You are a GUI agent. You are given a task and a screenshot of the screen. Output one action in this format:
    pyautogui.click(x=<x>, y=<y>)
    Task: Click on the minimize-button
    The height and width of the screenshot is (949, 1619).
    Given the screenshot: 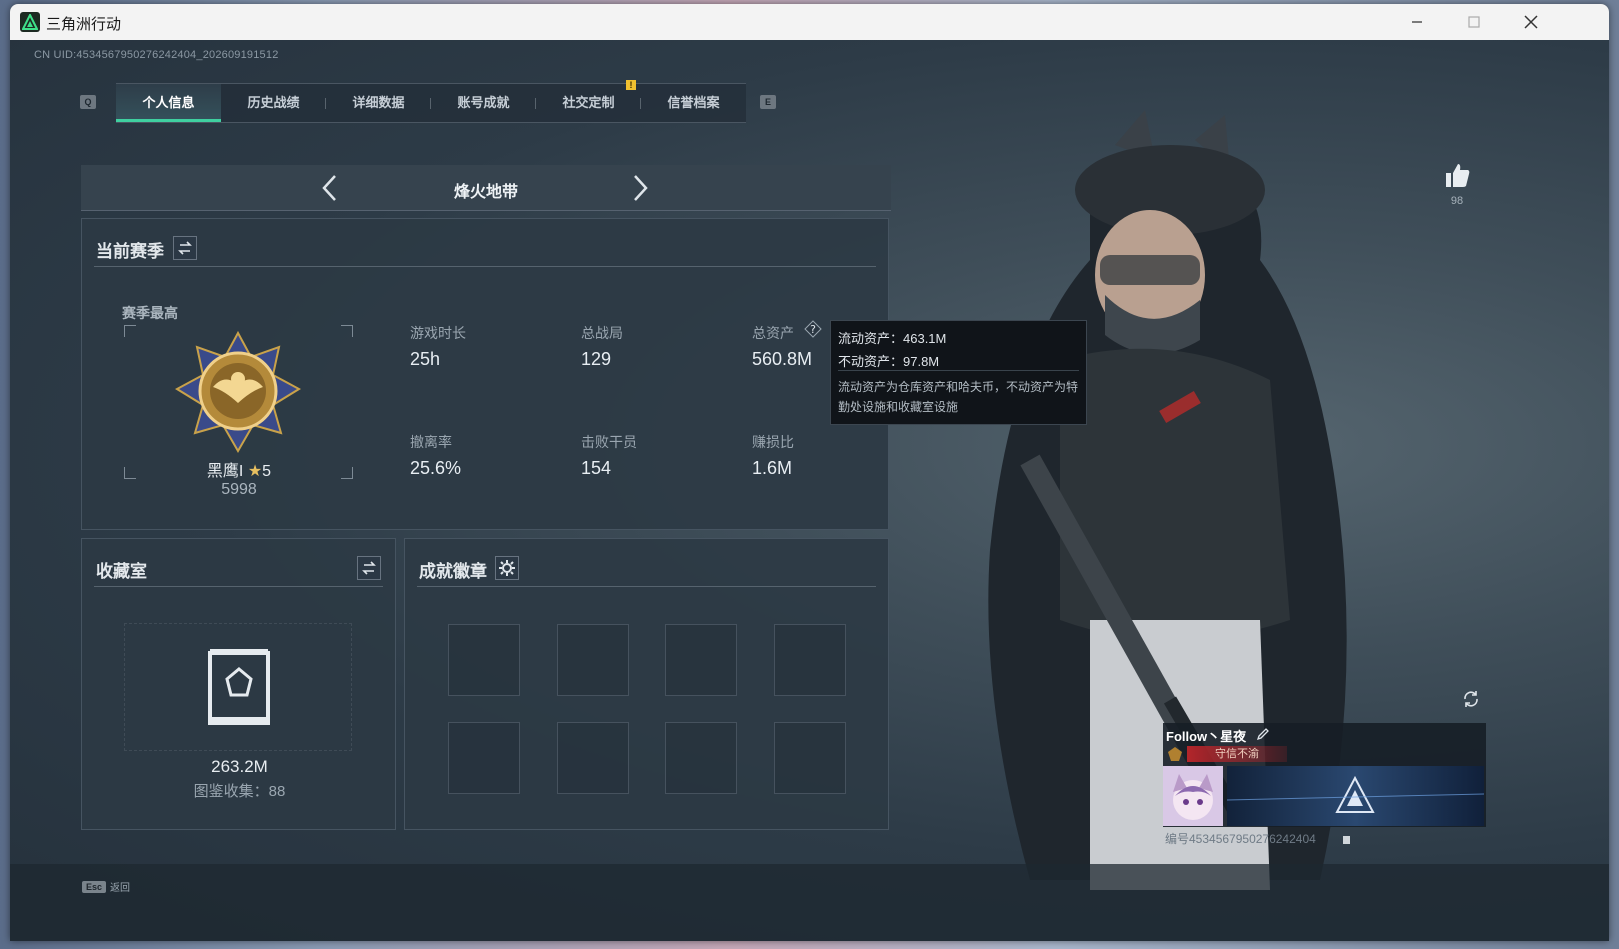 What is the action you would take?
    pyautogui.click(x=1417, y=22)
    